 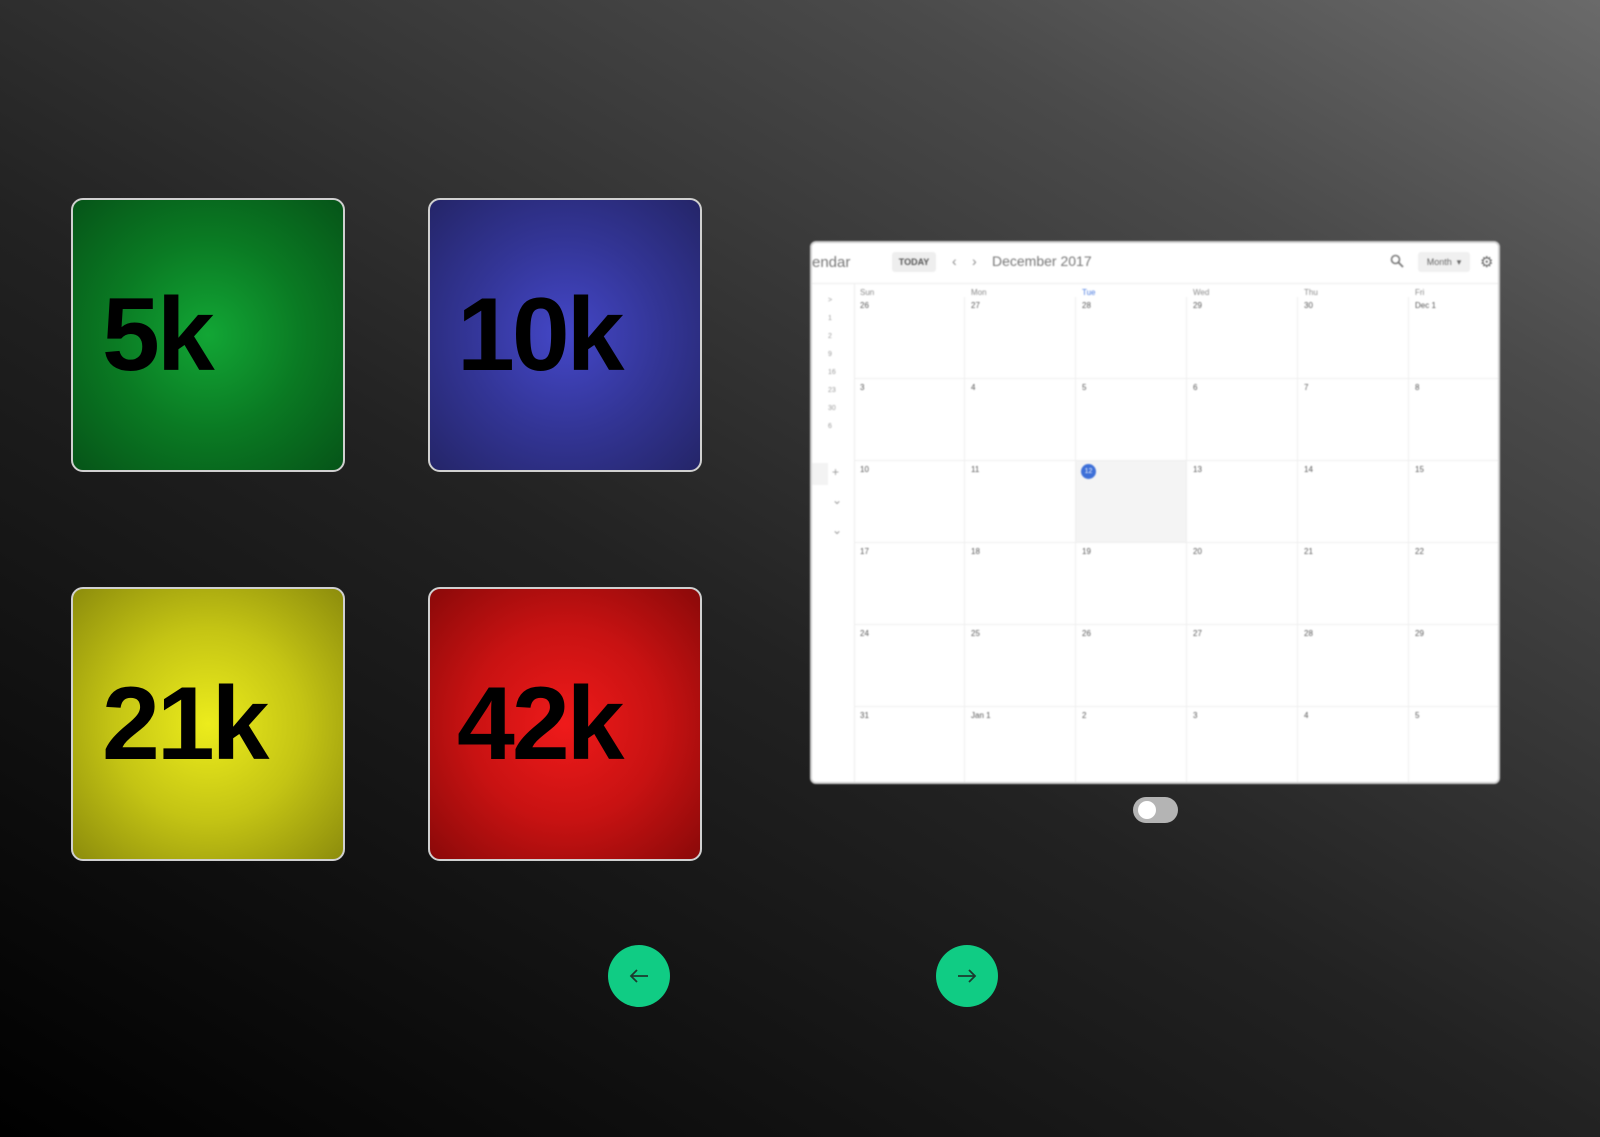 I want to click on next-button, so click(x=967, y=976).